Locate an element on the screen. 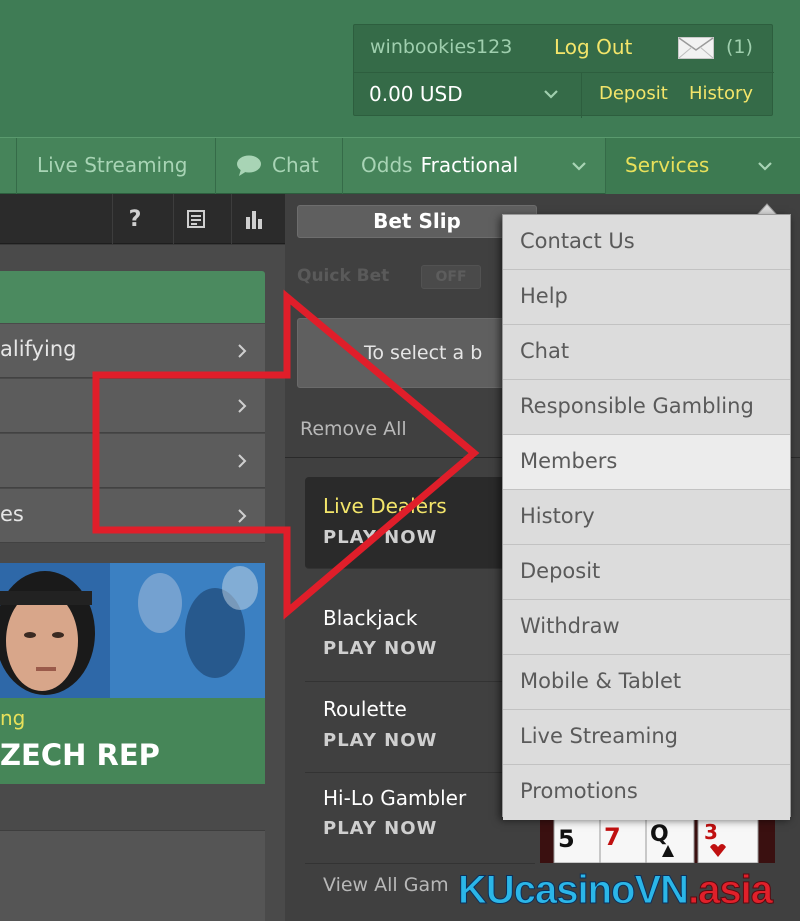 The image size is (800, 921). quick-bet-toggle: OFF is located at coordinates (451, 277).